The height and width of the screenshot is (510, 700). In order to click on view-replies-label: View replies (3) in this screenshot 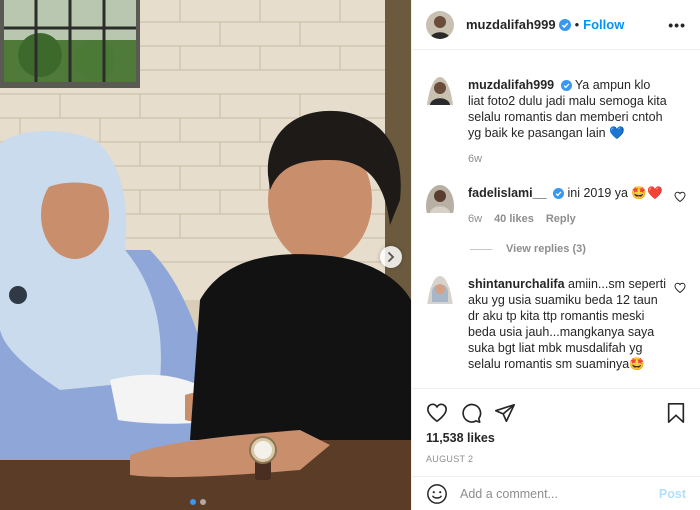, I will do `click(546, 249)`.